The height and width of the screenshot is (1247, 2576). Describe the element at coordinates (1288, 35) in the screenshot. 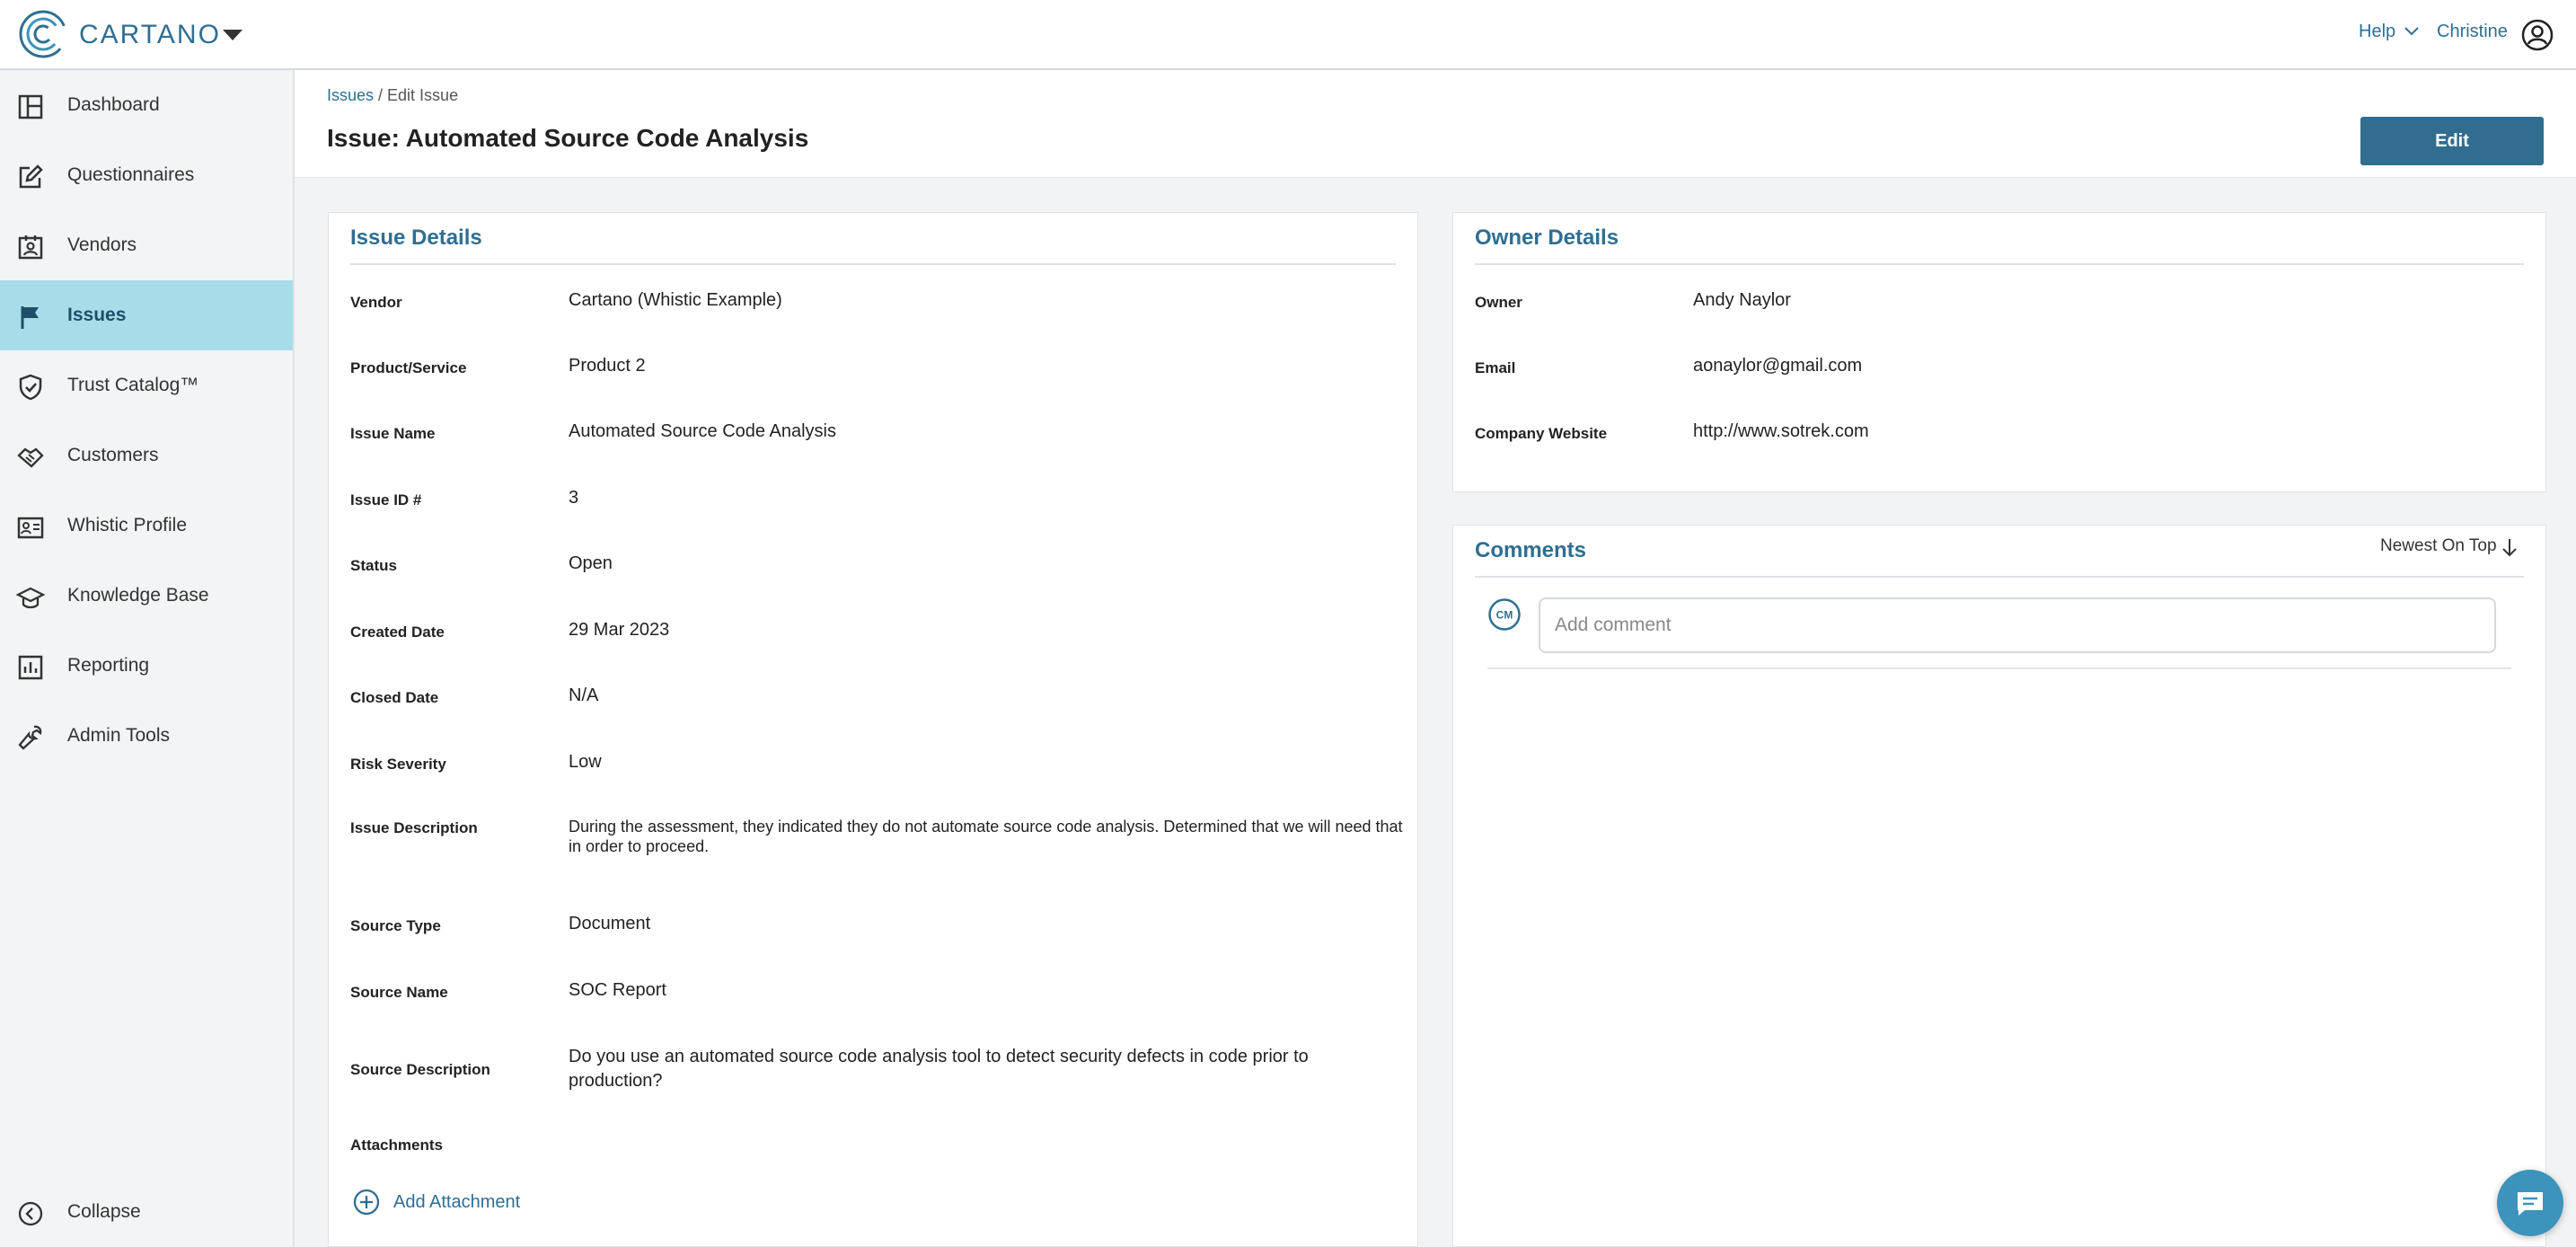

I see `top-bar: CARTANO Help Christine` at that location.